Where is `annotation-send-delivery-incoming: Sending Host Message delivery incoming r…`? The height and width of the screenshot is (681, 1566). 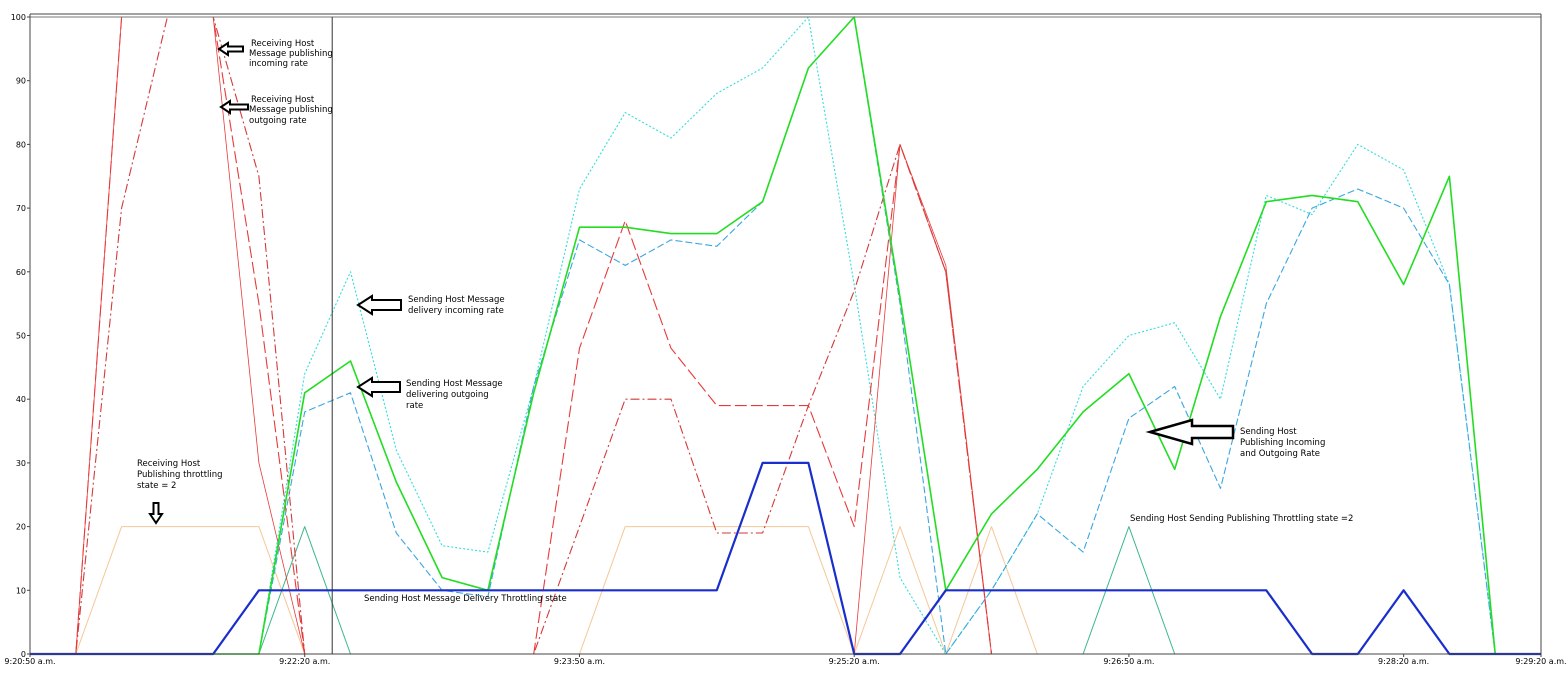 annotation-send-delivery-incoming: Sending Host Message delivery incoming r… is located at coordinates (457, 305).